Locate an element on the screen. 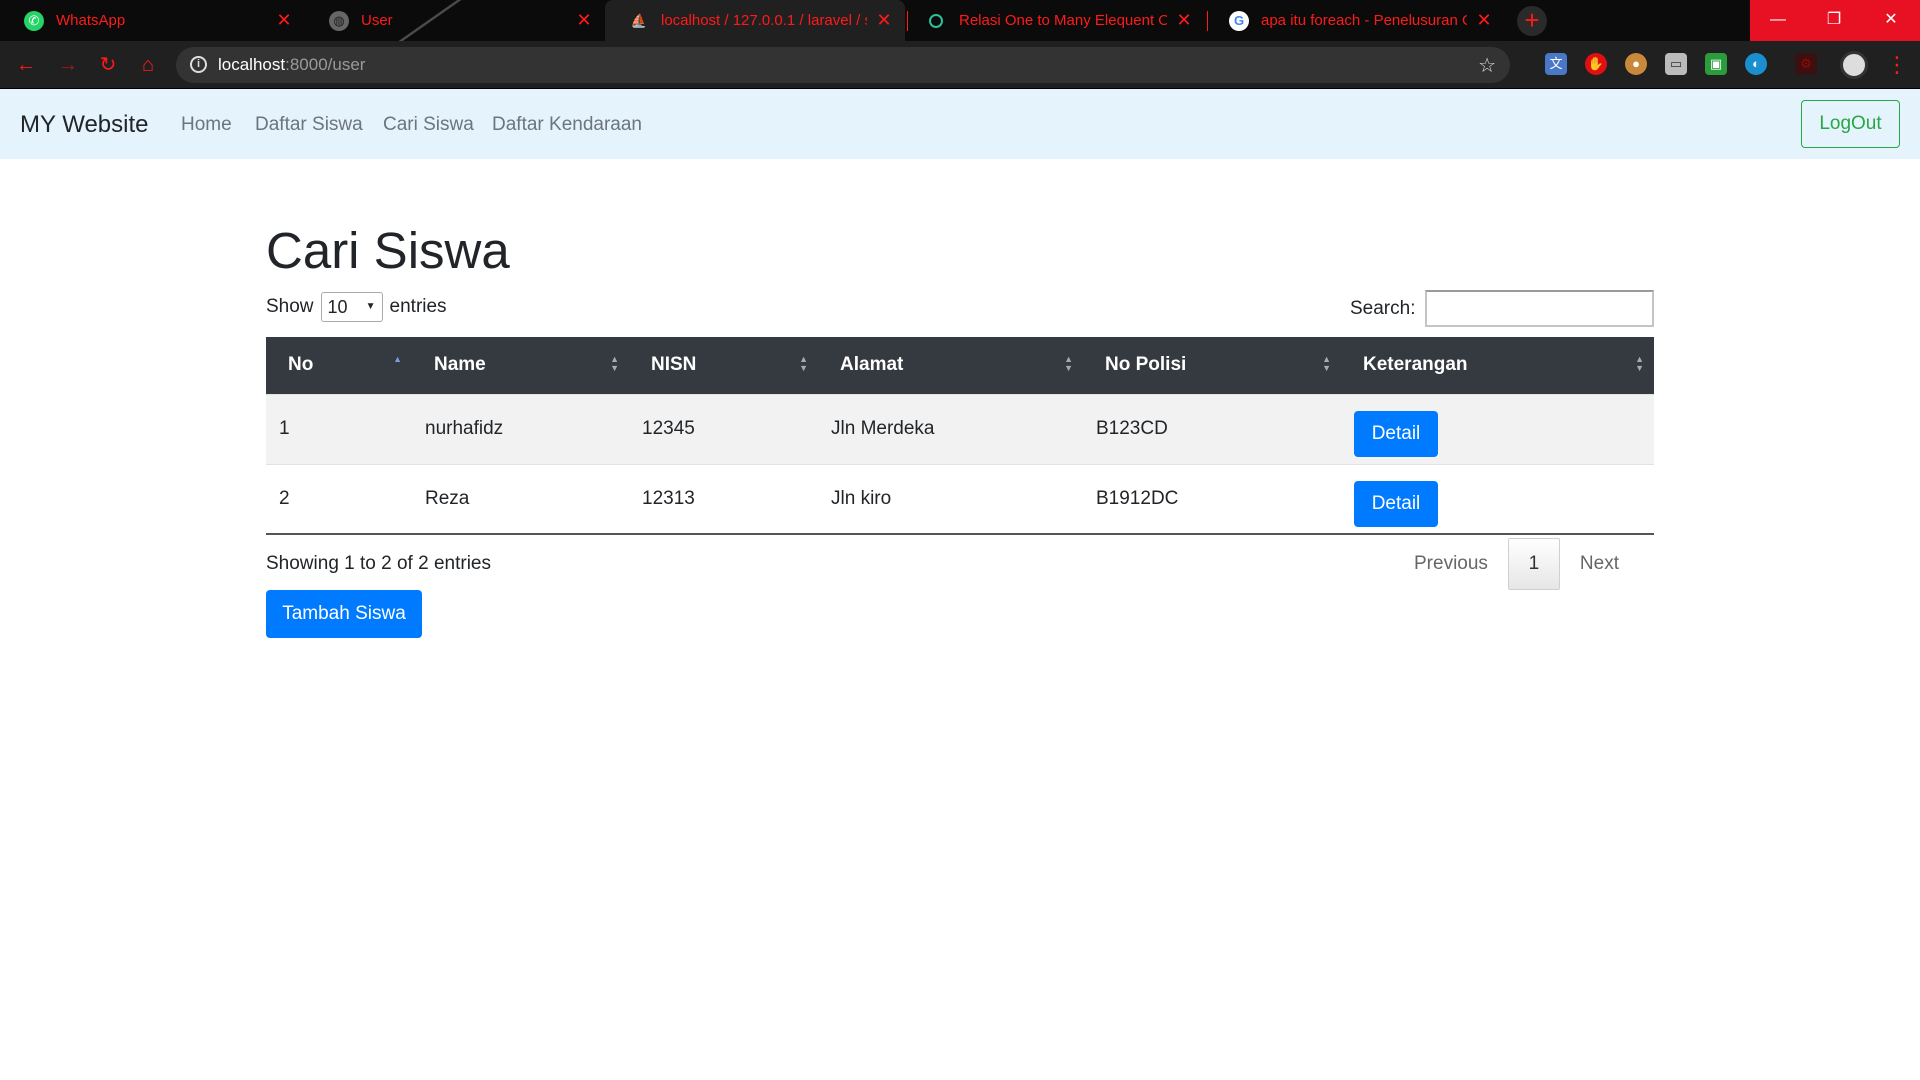  cell-nisn: 12313 is located at coordinates (723, 499).